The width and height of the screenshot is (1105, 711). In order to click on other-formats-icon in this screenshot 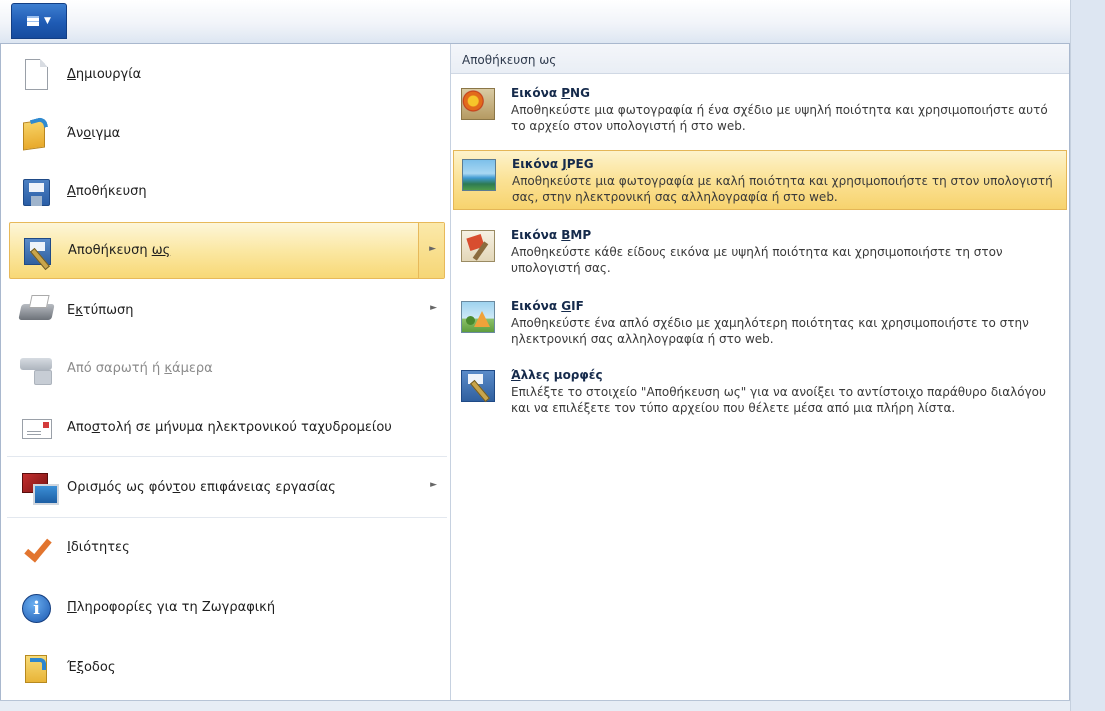, I will do `click(478, 386)`.